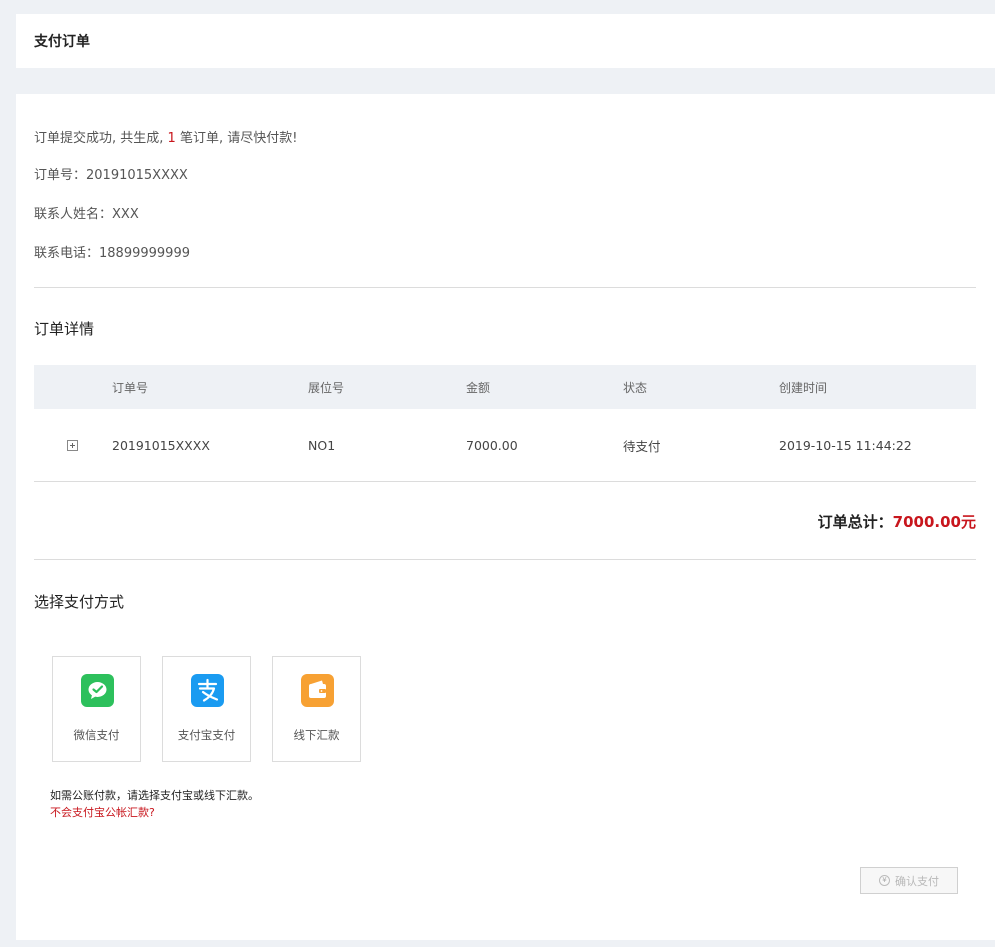 The width and height of the screenshot is (995, 947). I want to click on page-title: 支付订单, so click(62, 42).